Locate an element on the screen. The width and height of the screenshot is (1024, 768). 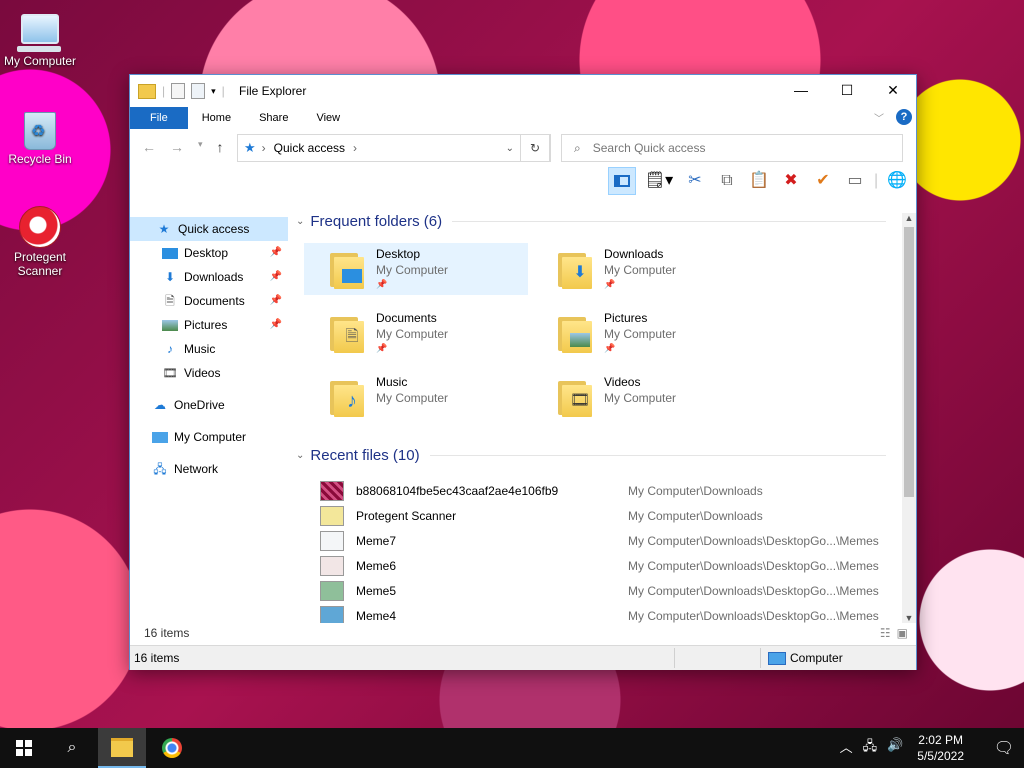
taskbar-file-explorer is located at coordinates (122, 748).